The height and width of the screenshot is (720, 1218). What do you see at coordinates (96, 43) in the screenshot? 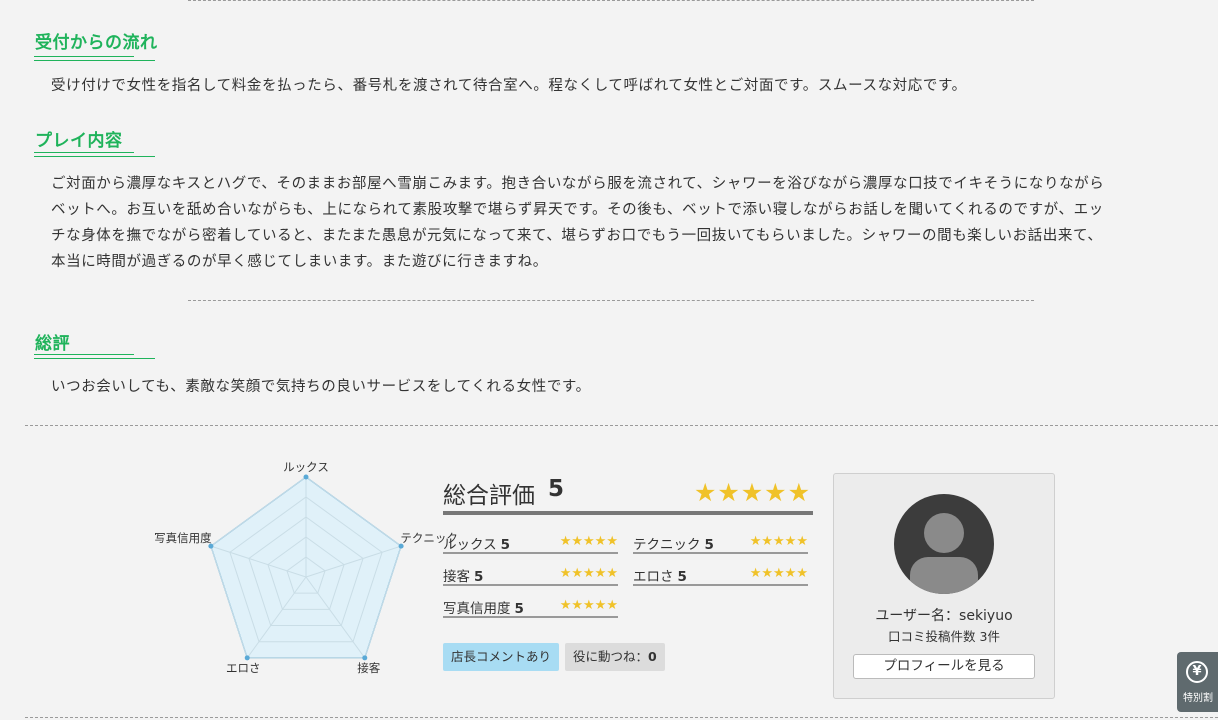
I see `section-title-flow: 受付からの流れ` at bounding box center [96, 43].